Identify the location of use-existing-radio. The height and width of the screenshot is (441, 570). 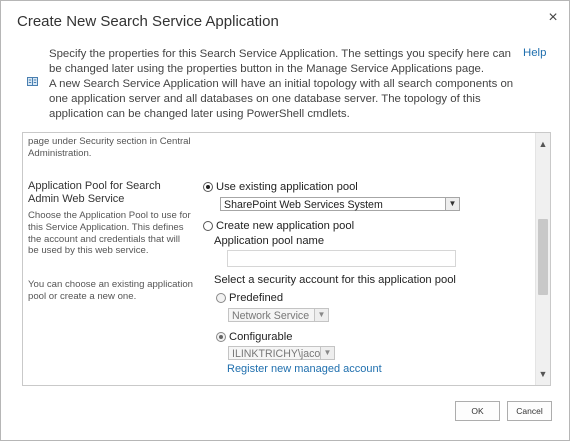
(208, 187).